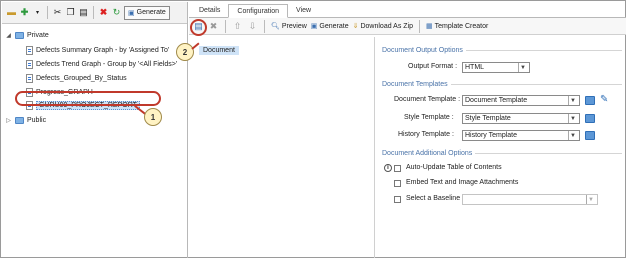 The height and width of the screenshot is (258, 626). I want to click on template-creator-button: ▦ Template Creator, so click(457, 26).